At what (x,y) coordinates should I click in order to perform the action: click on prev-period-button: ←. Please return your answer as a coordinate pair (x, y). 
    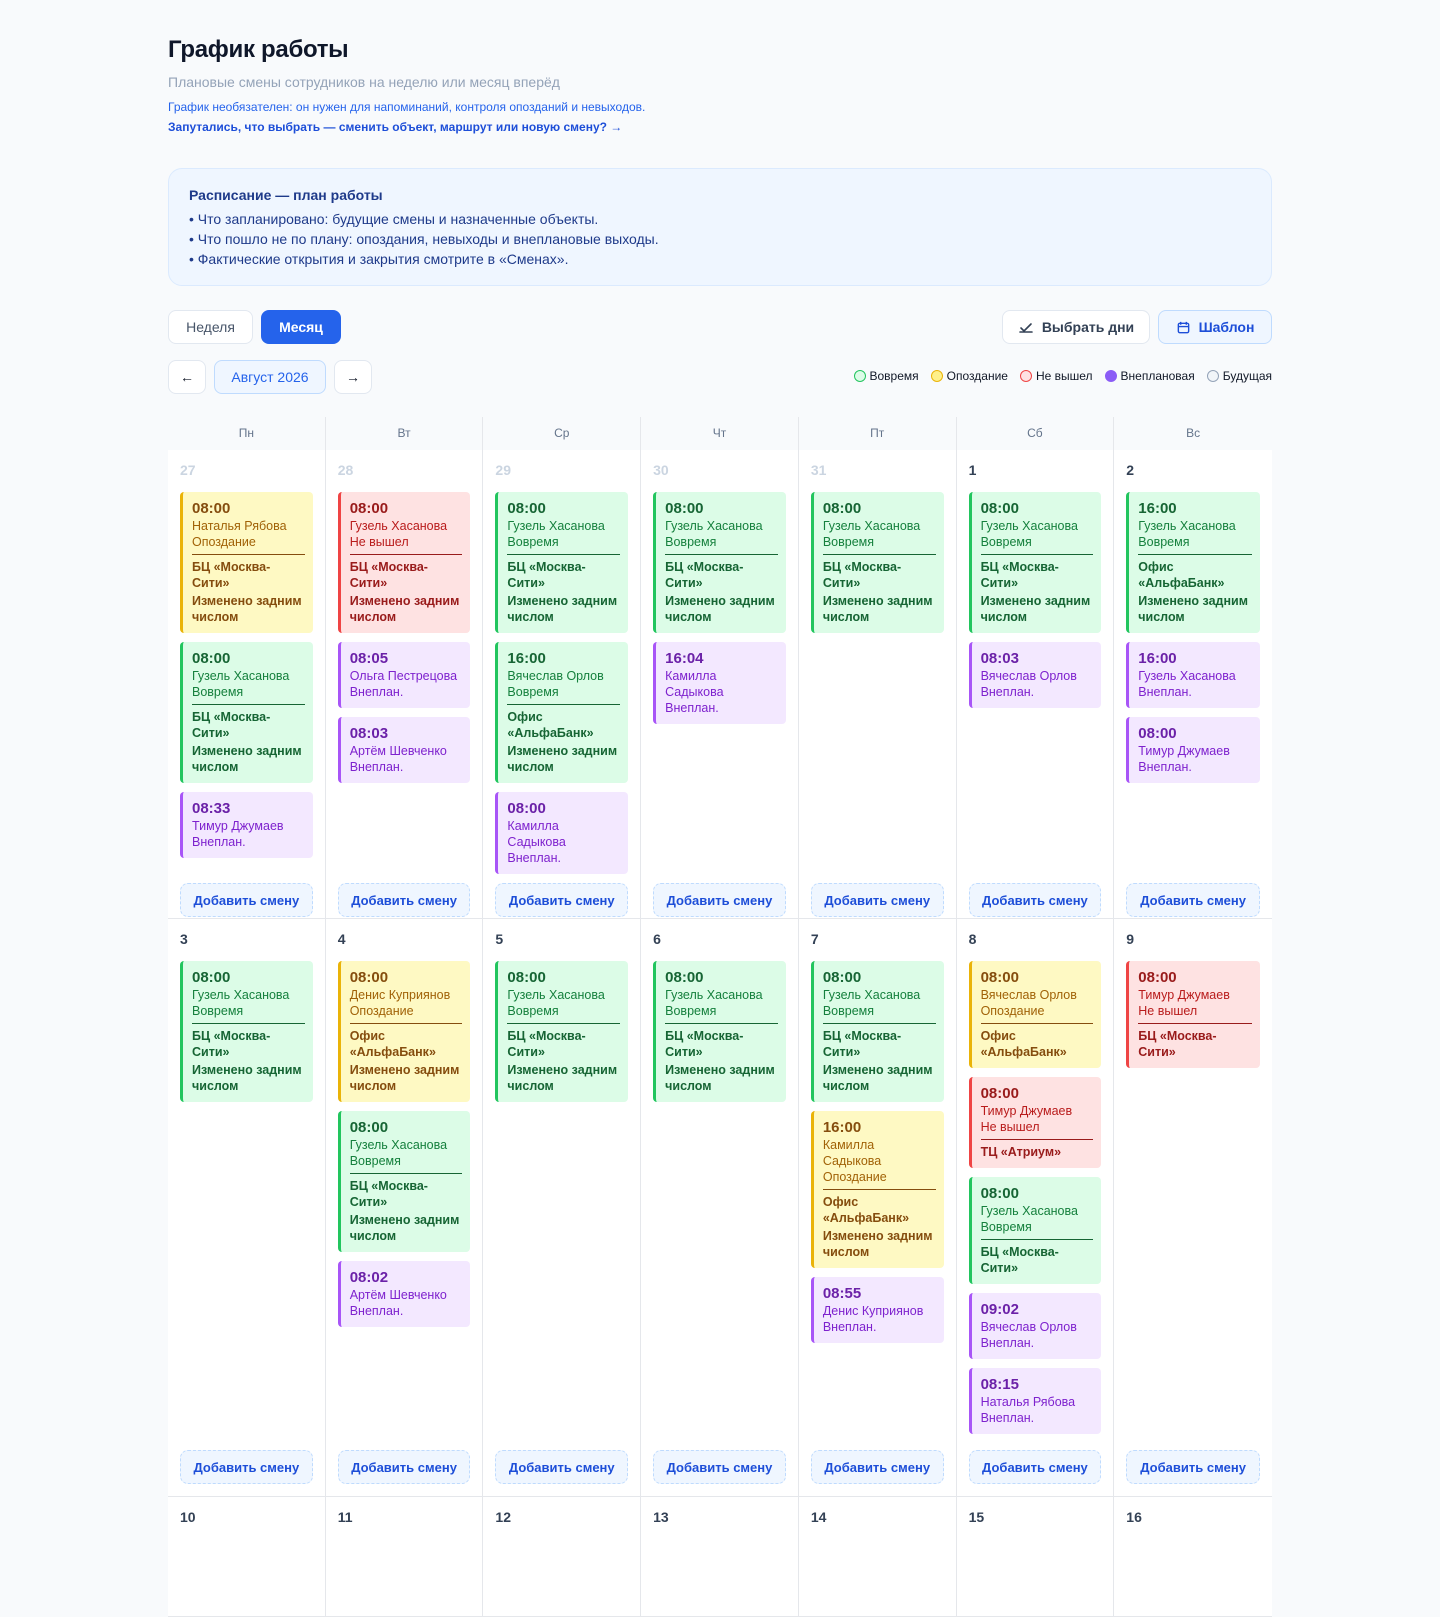
    Looking at the image, I should click on (187, 377).